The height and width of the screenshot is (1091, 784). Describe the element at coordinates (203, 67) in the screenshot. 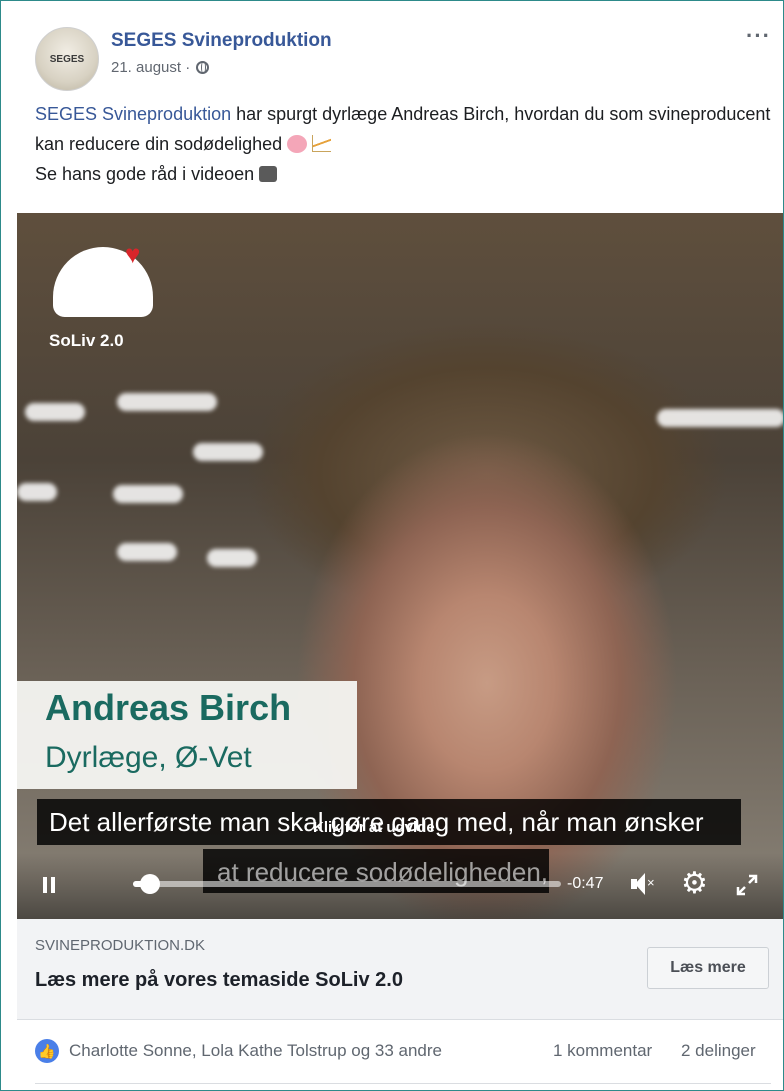

I see `globe-icon` at that location.